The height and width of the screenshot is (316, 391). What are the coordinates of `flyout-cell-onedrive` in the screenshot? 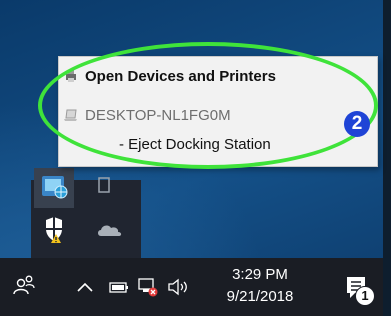 It's located at (111, 230).